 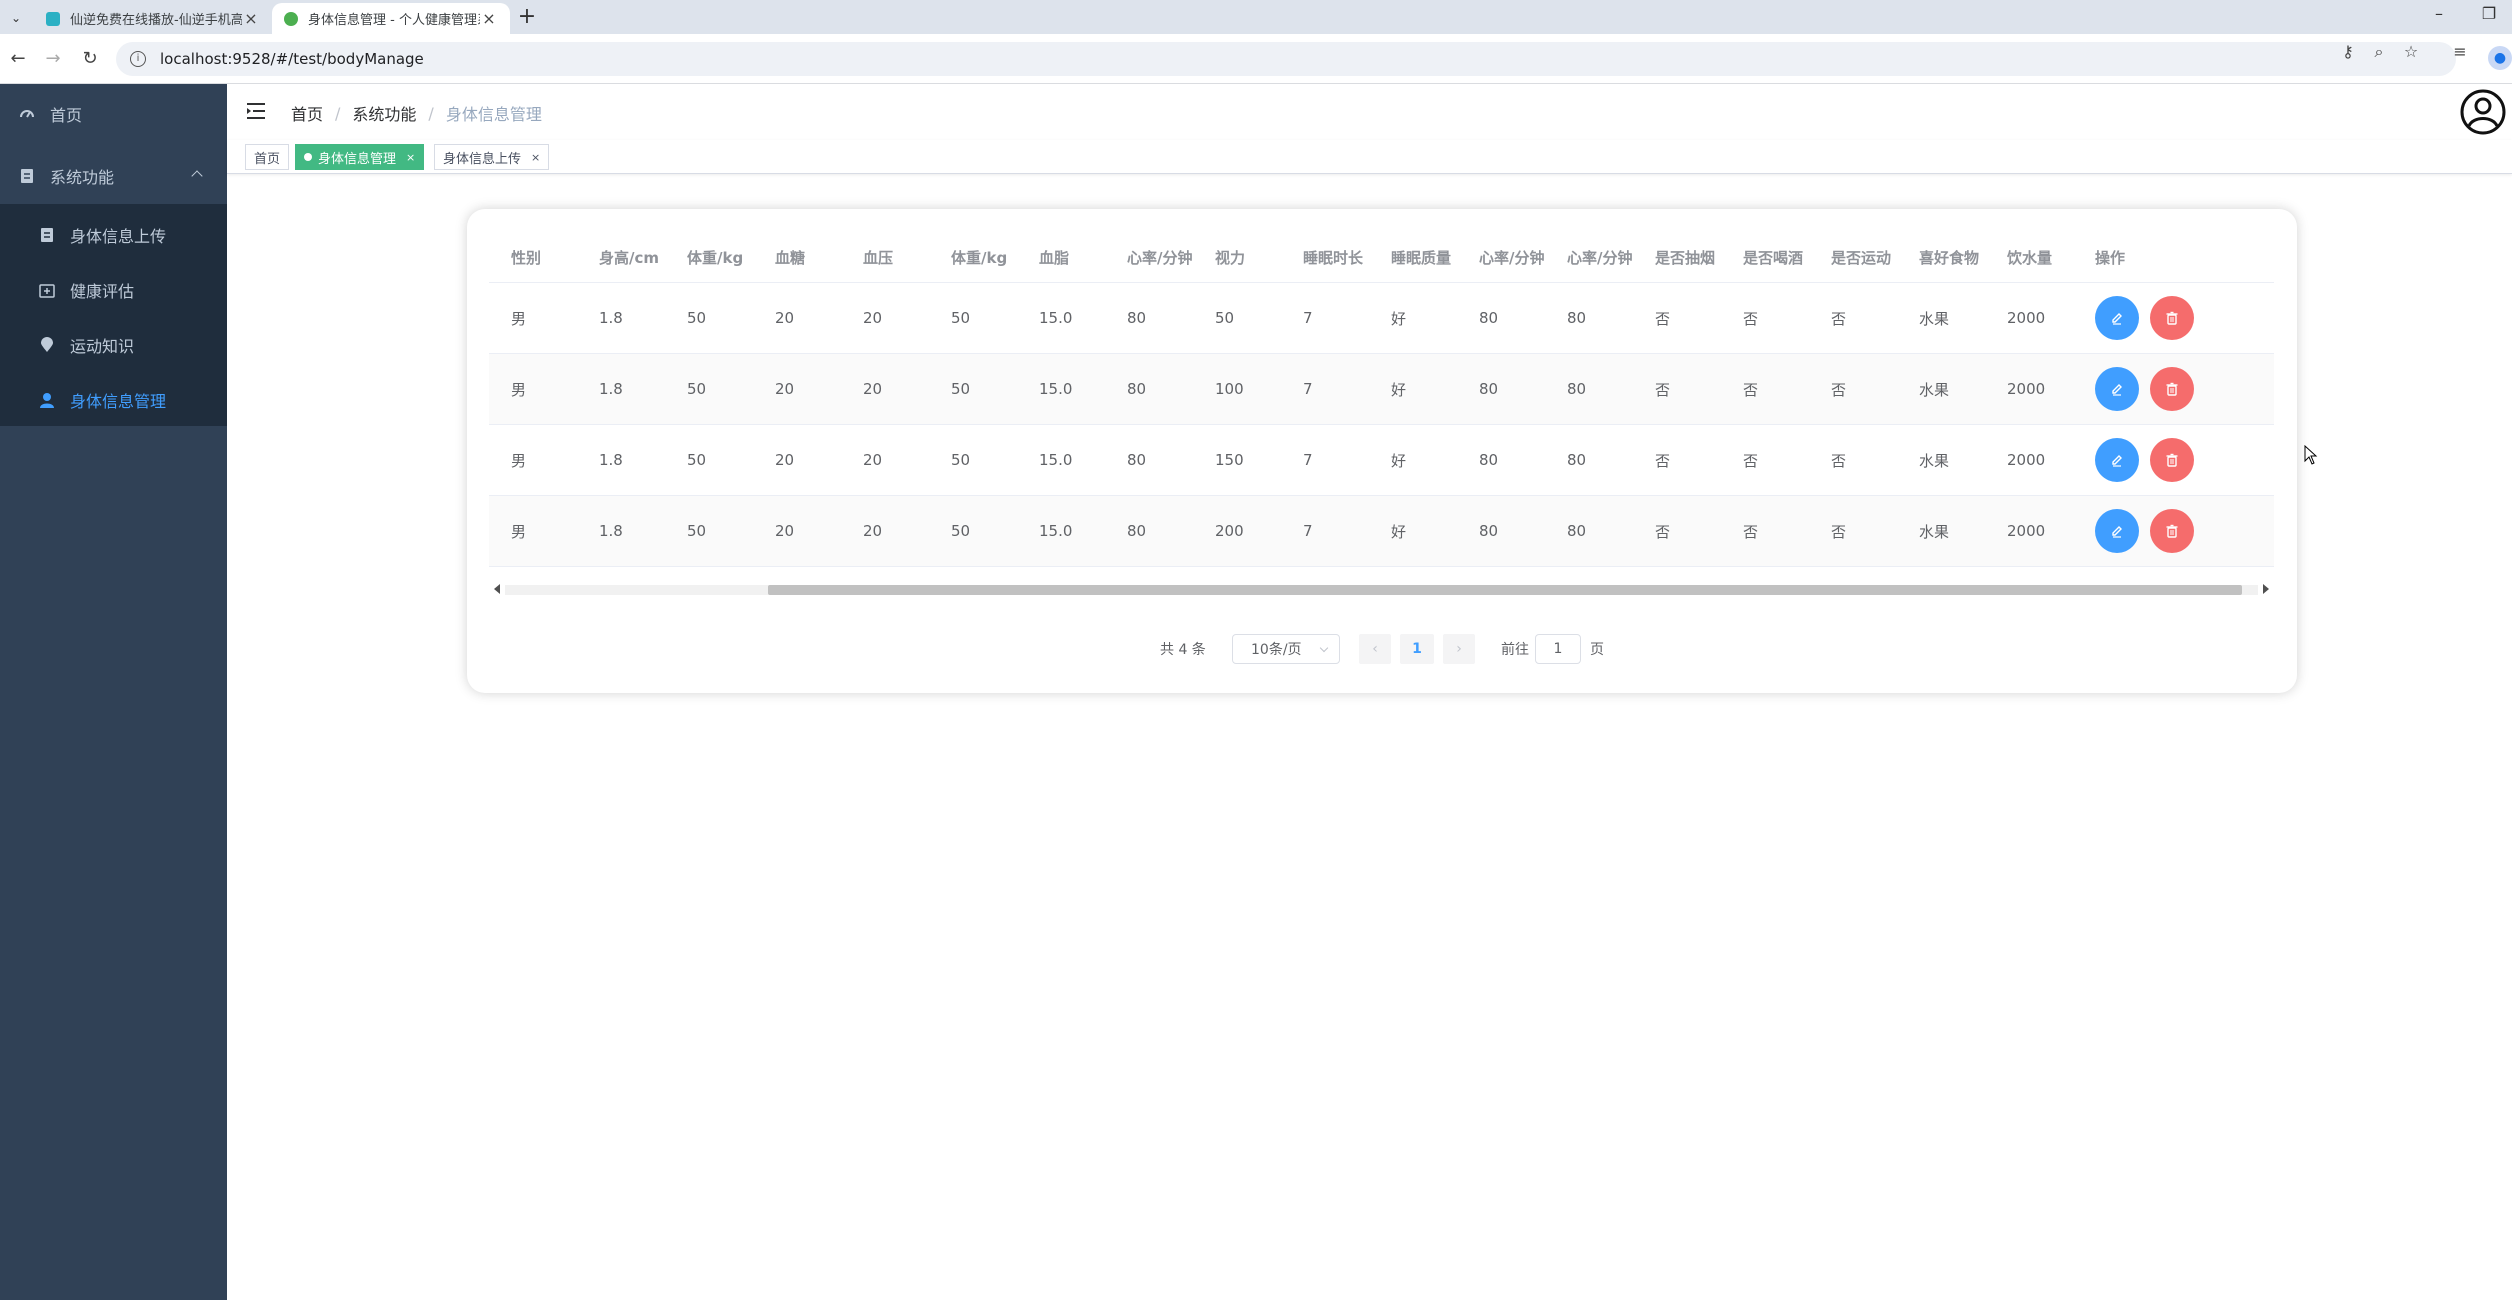 I want to click on table-cell: 1.8, so click(x=611, y=389).